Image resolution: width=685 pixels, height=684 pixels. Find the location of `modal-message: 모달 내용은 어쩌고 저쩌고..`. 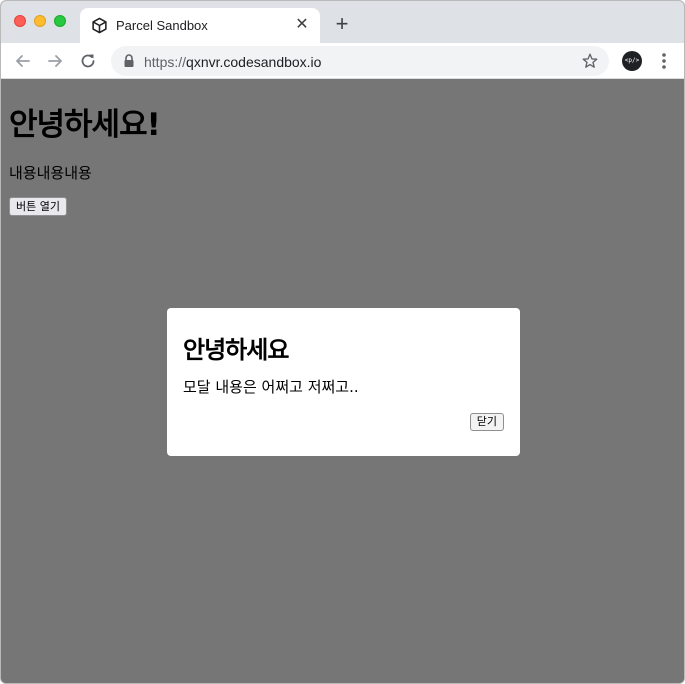

modal-message: 모달 내용은 어쩌고 저쩌고.. is located at coordinates (271, 387).